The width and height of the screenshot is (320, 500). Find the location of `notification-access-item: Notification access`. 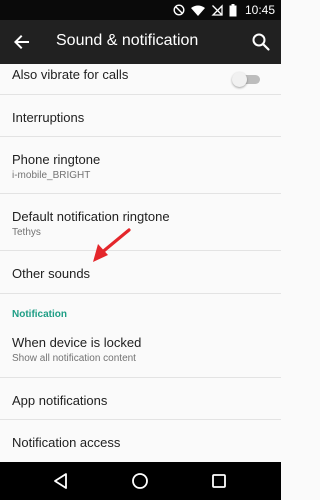

notification-access-item: Notification access is located at coordinates (140, 441).